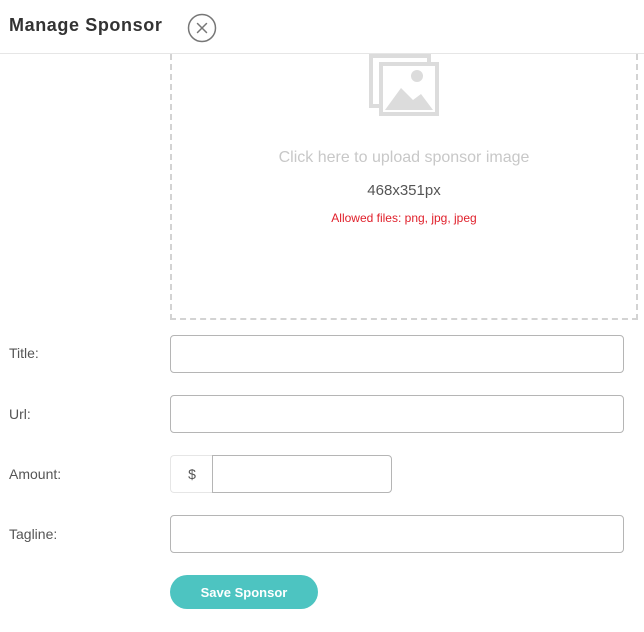 Image resolution: width=644 pixels, height=632 pixels. Describe the element at coordinates (404, 218) in the screenshot. I see `allowed-file-types: Allowed files: png, jpg, jpeg` at that location.